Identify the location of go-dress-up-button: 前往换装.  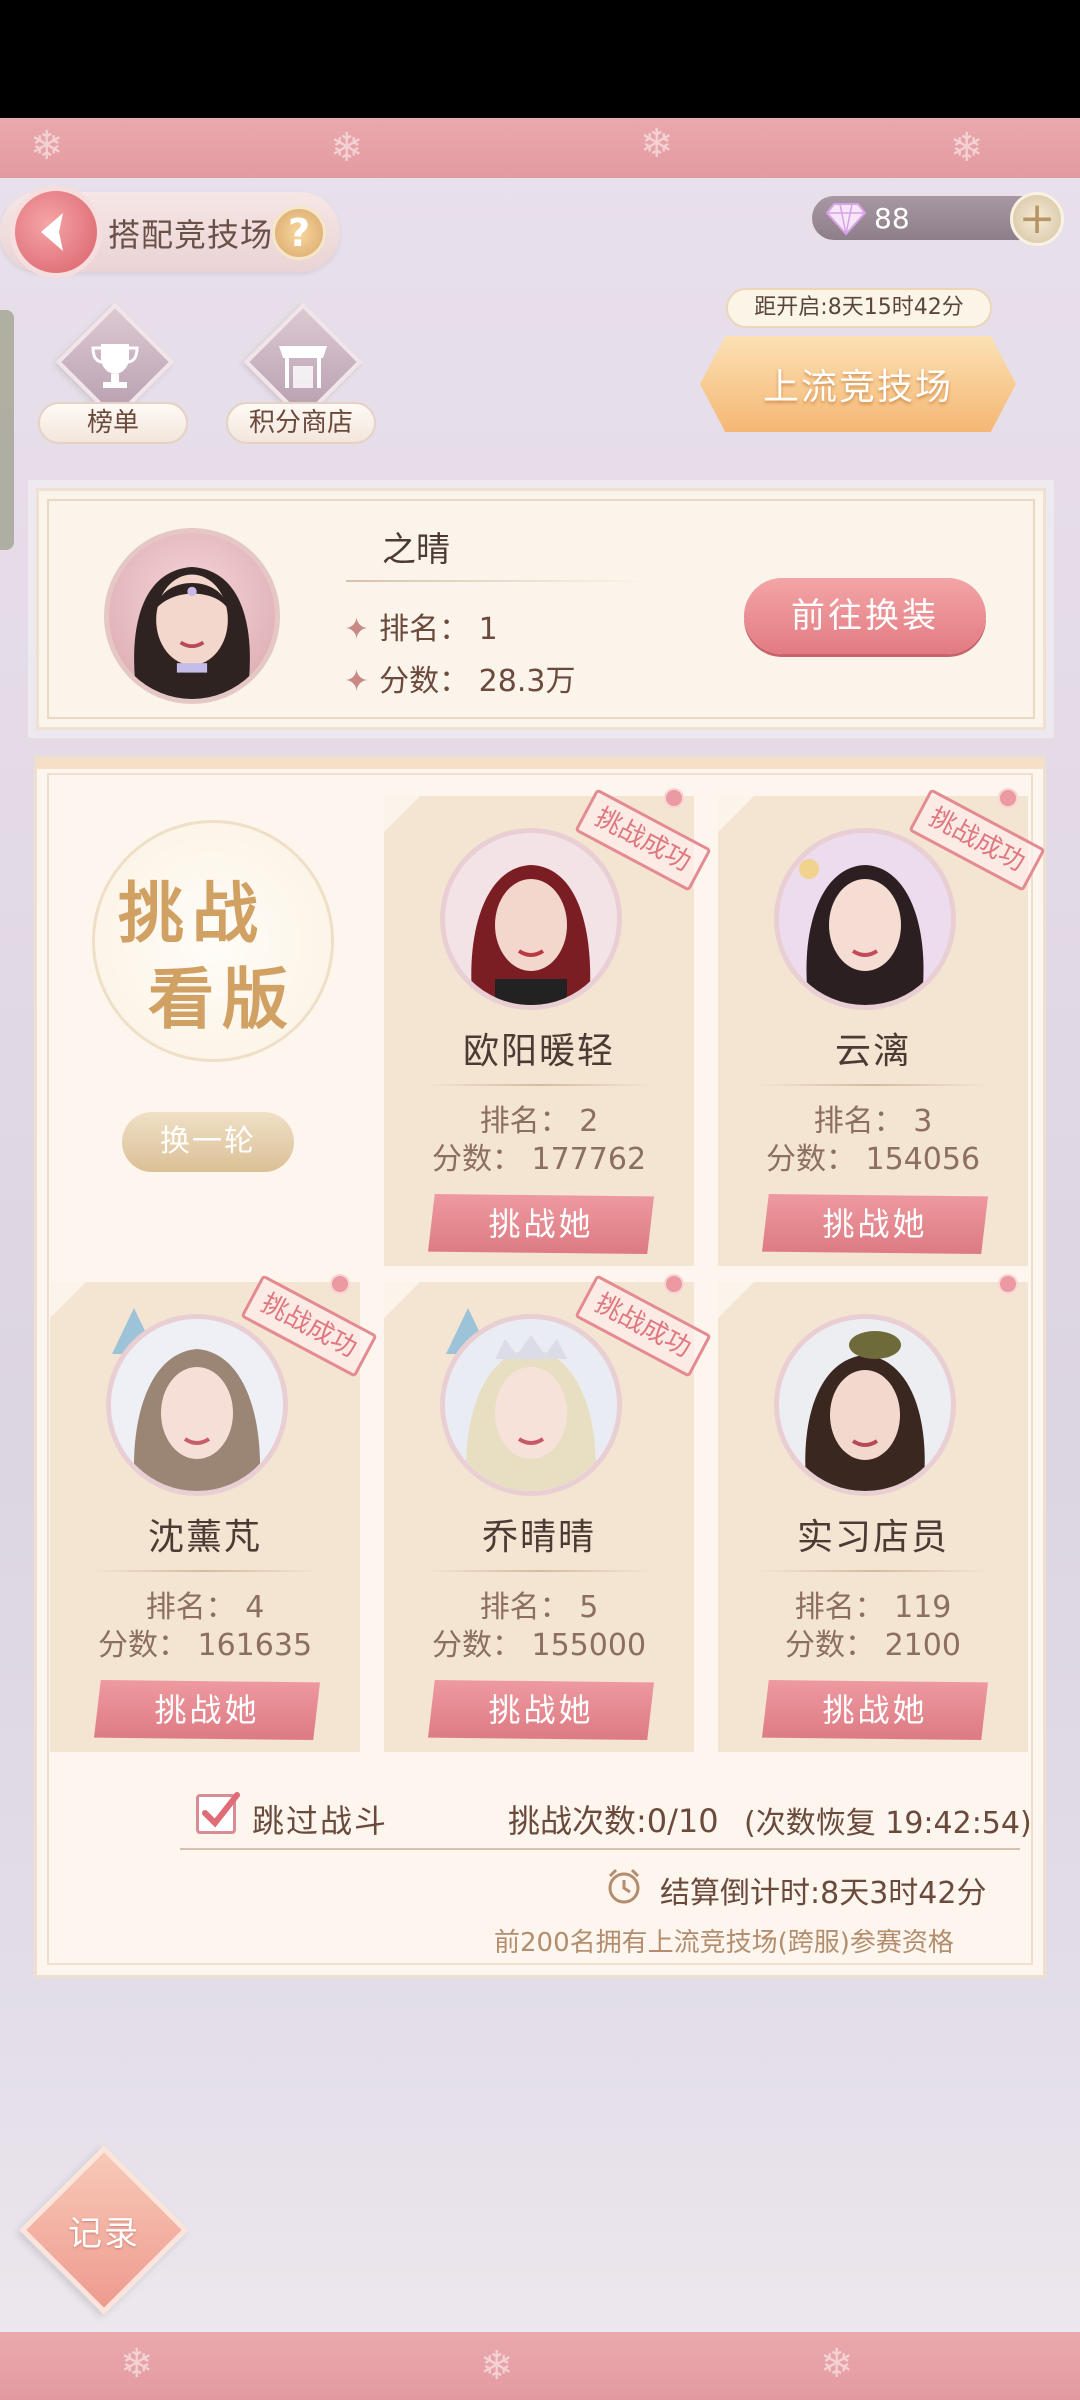
(865, 616).